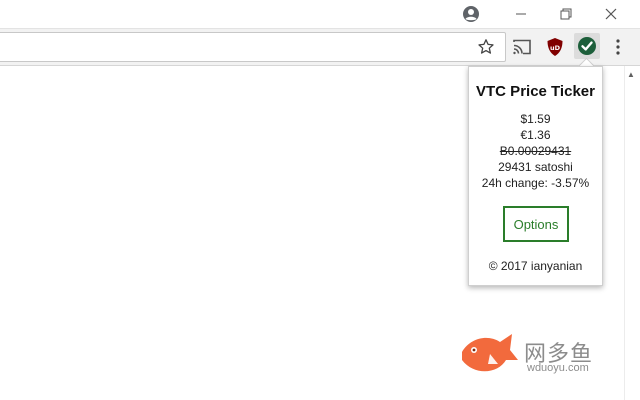  I want to click on address-bar, so click(253, 47).